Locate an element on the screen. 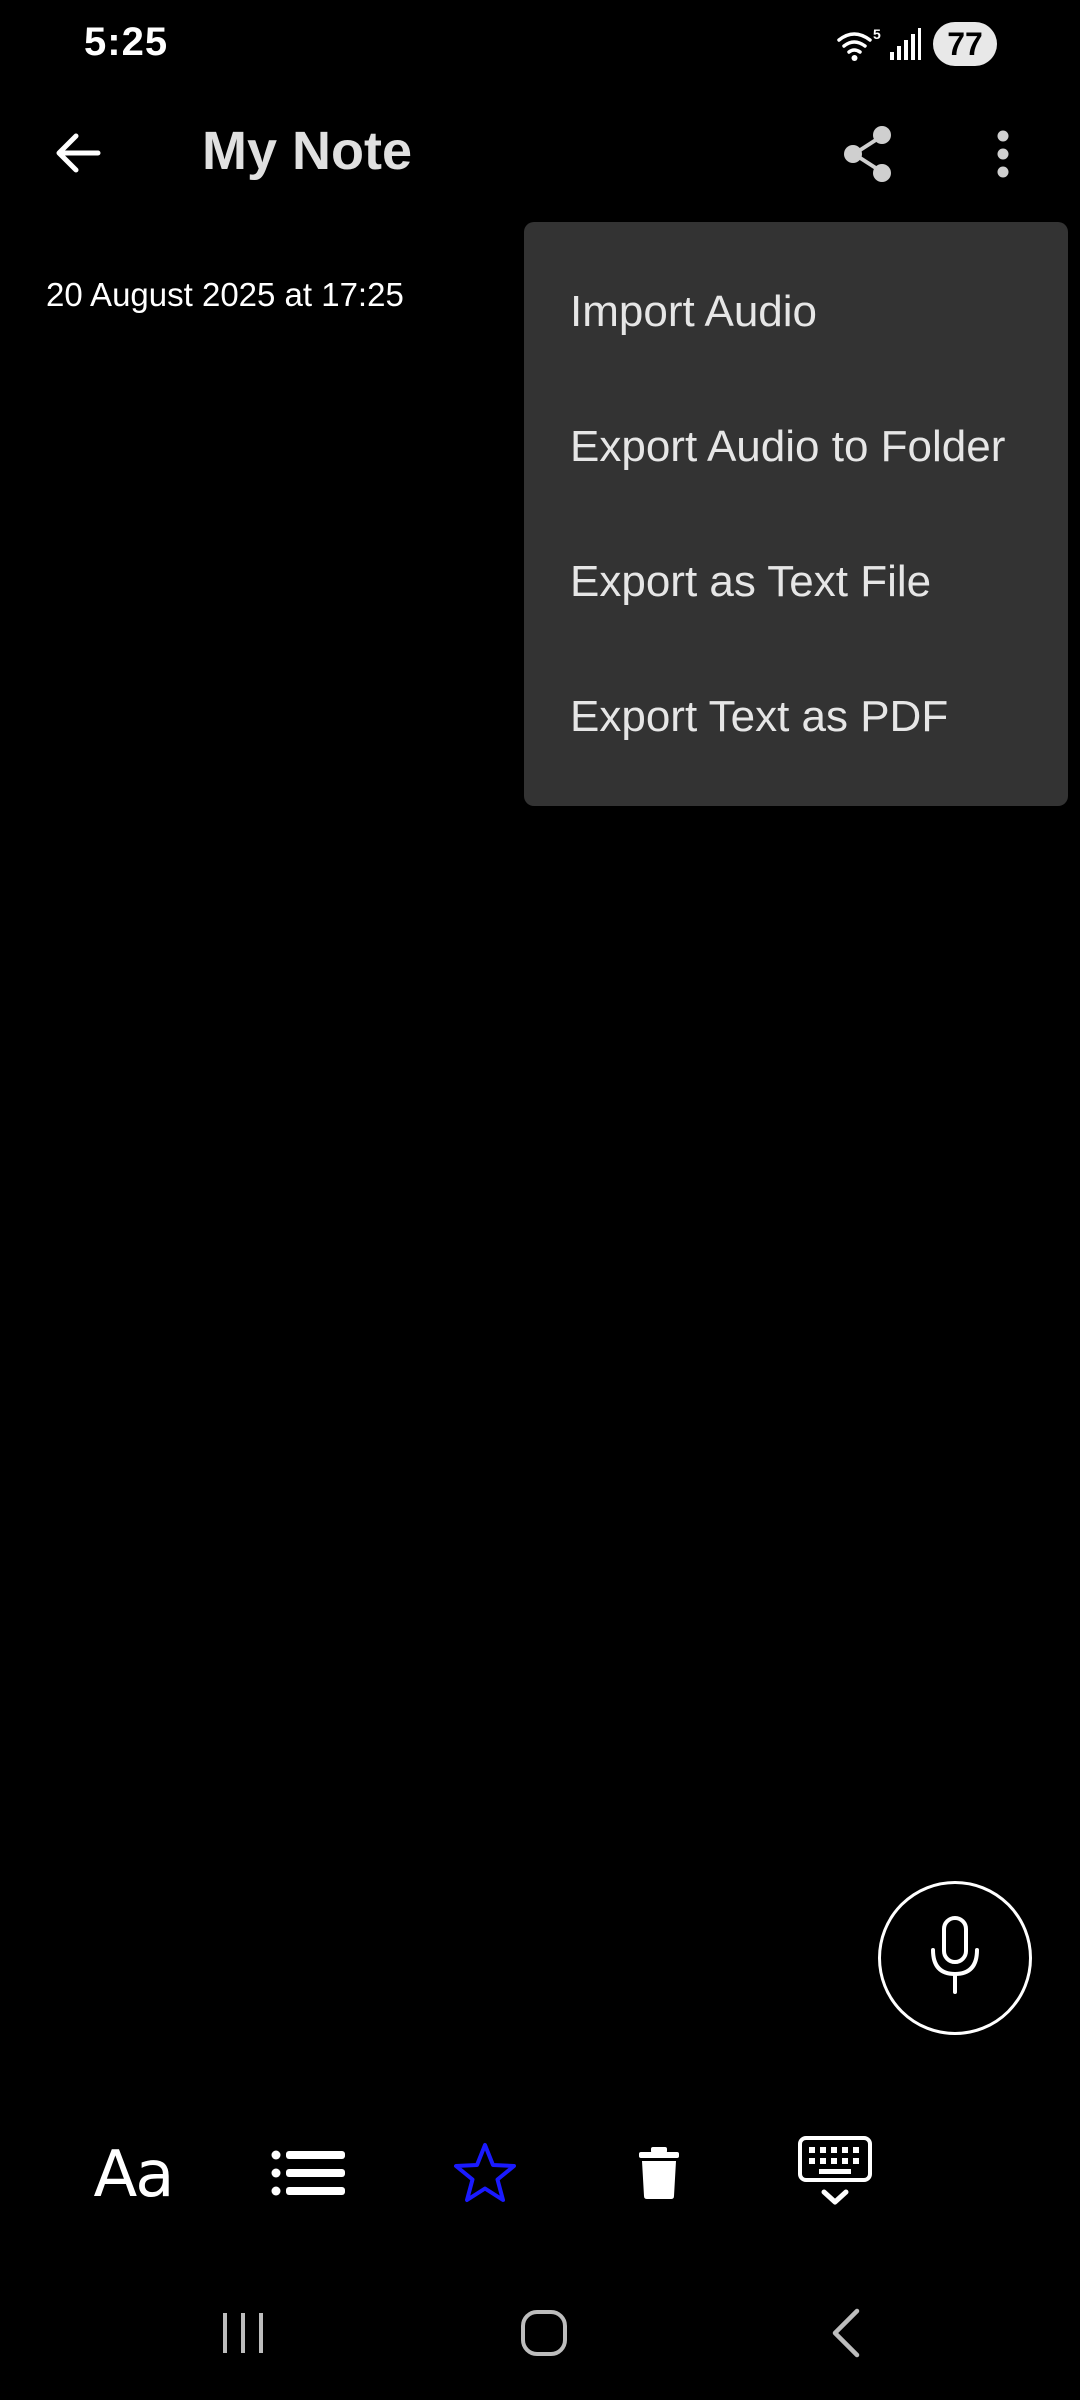 The image size is (1080, 2400). favorite-button is located at coordinates (485, 2175).